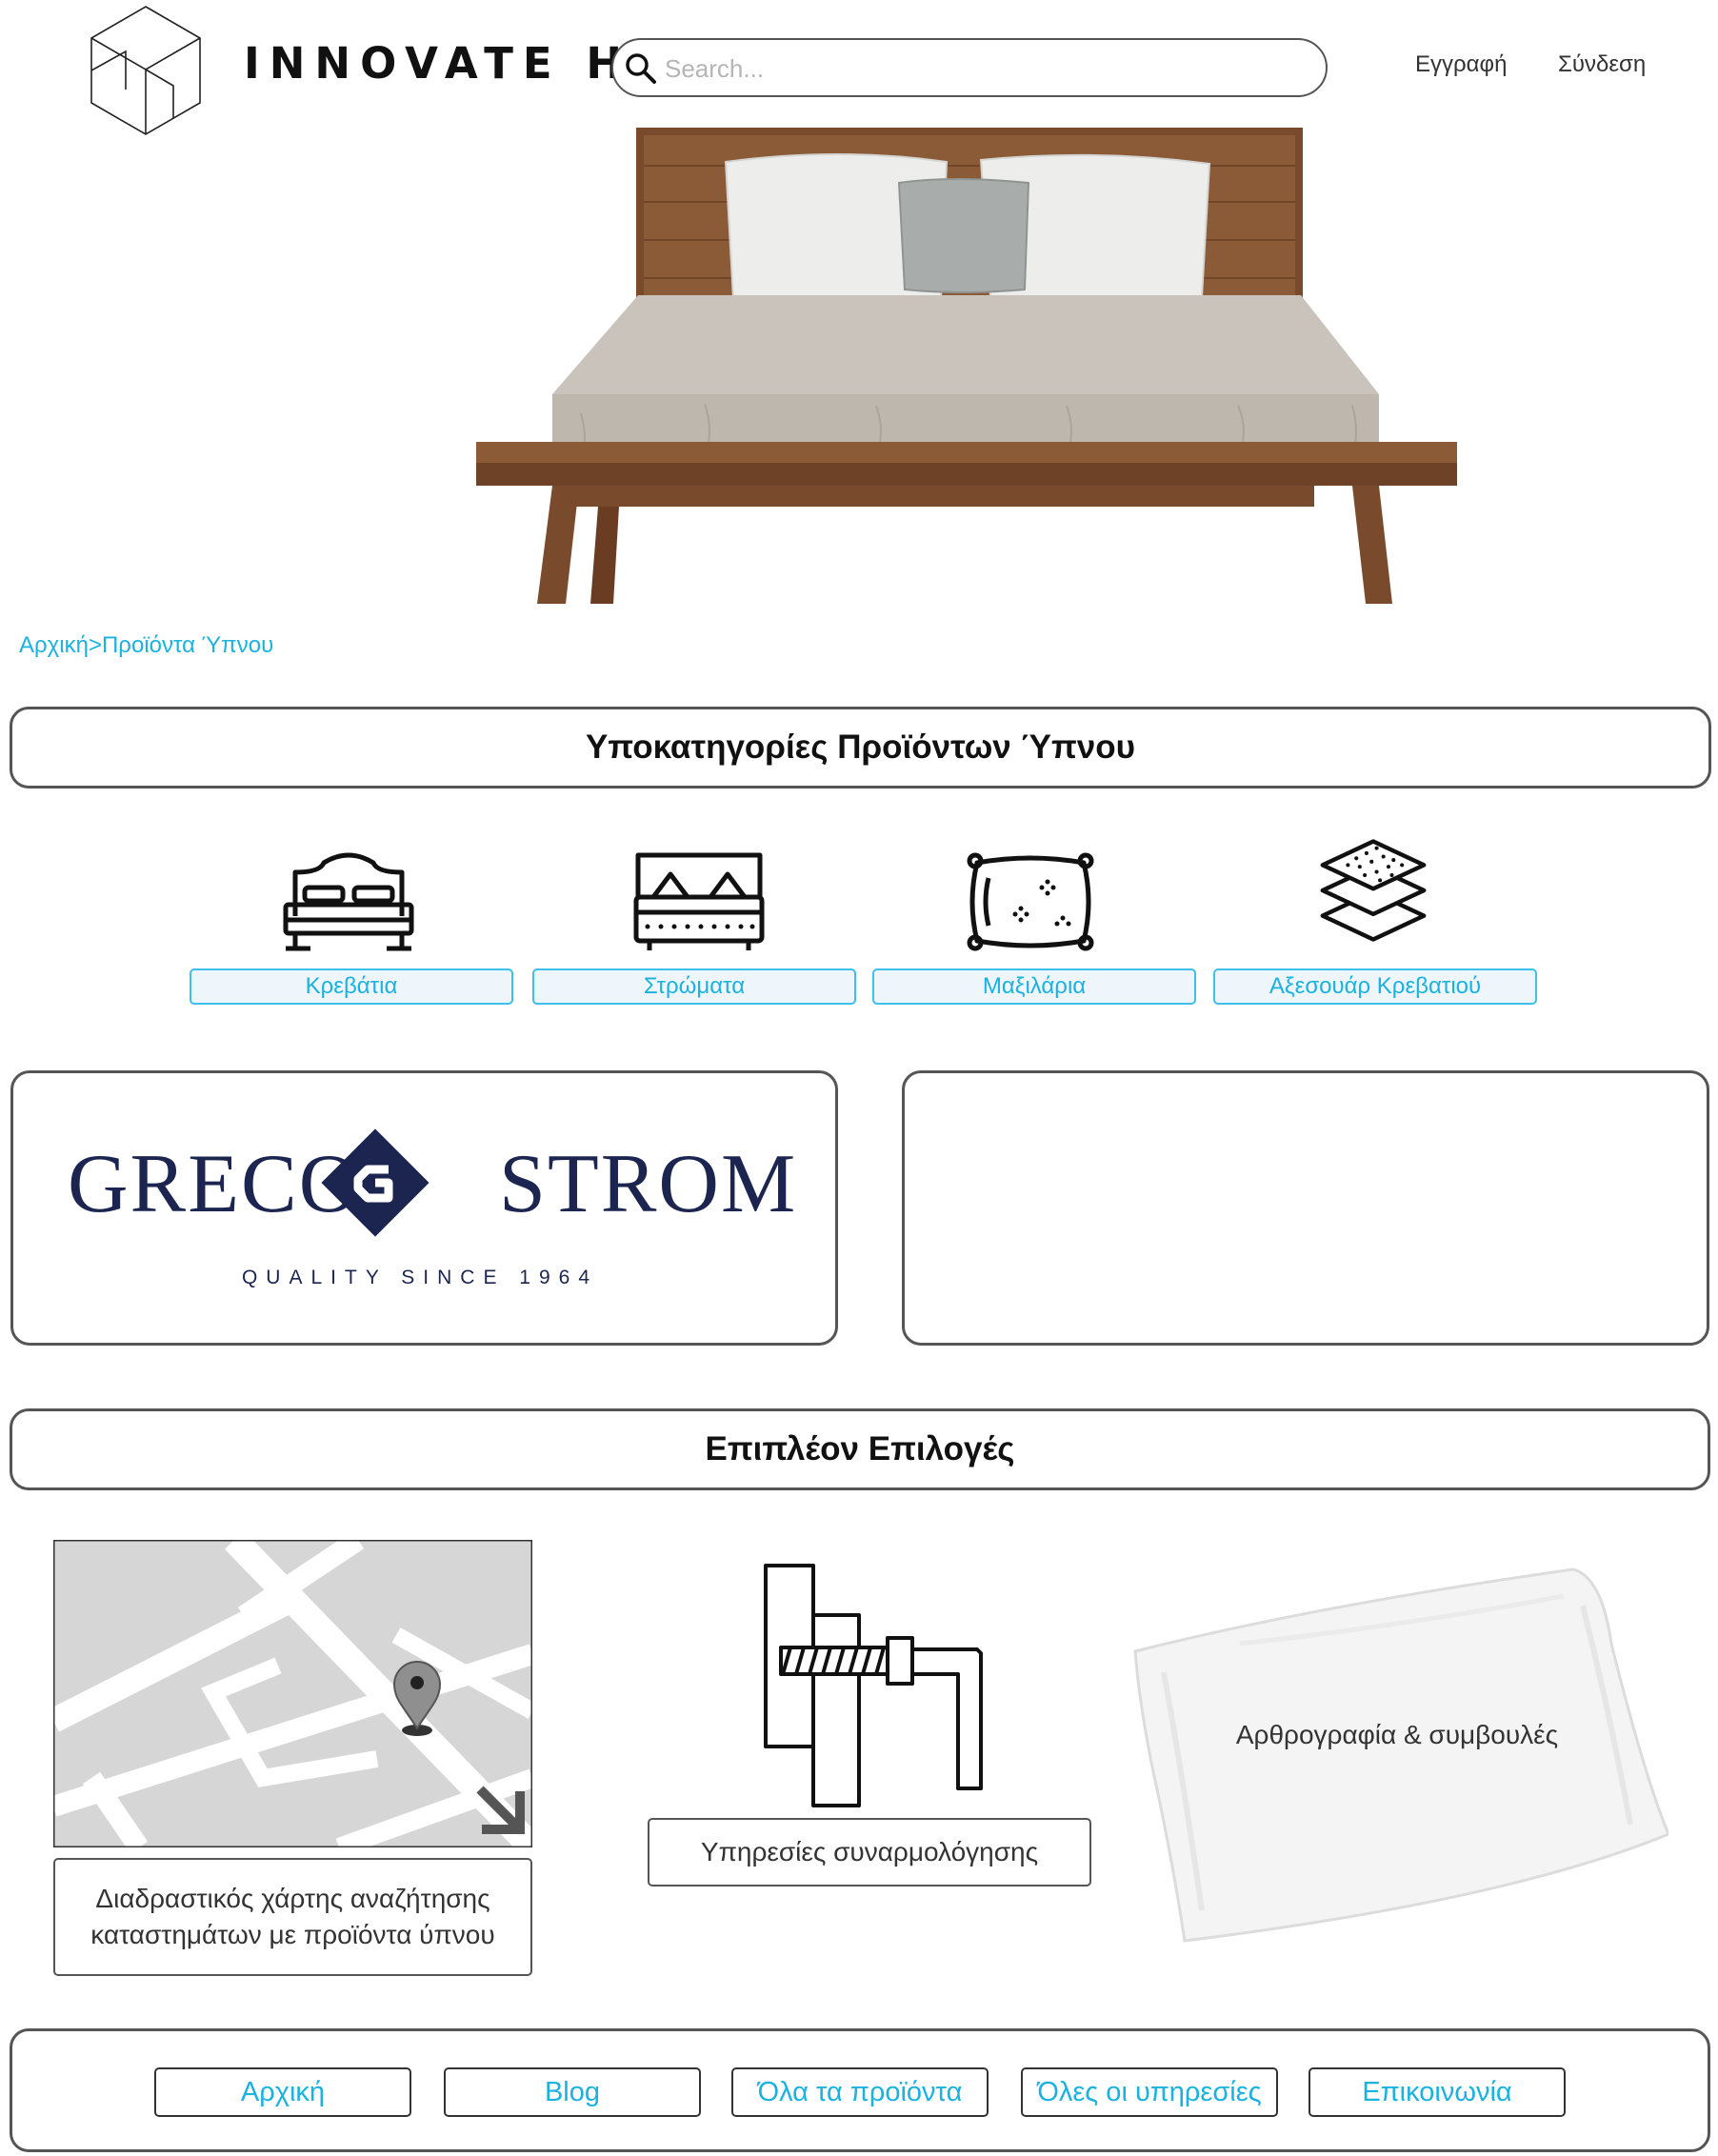 The image size is (1718, 2156). Describe the element at coordinates (54, 645) in the screenshot. I see `breadcrumb-home-link: Αρχική` at that location.